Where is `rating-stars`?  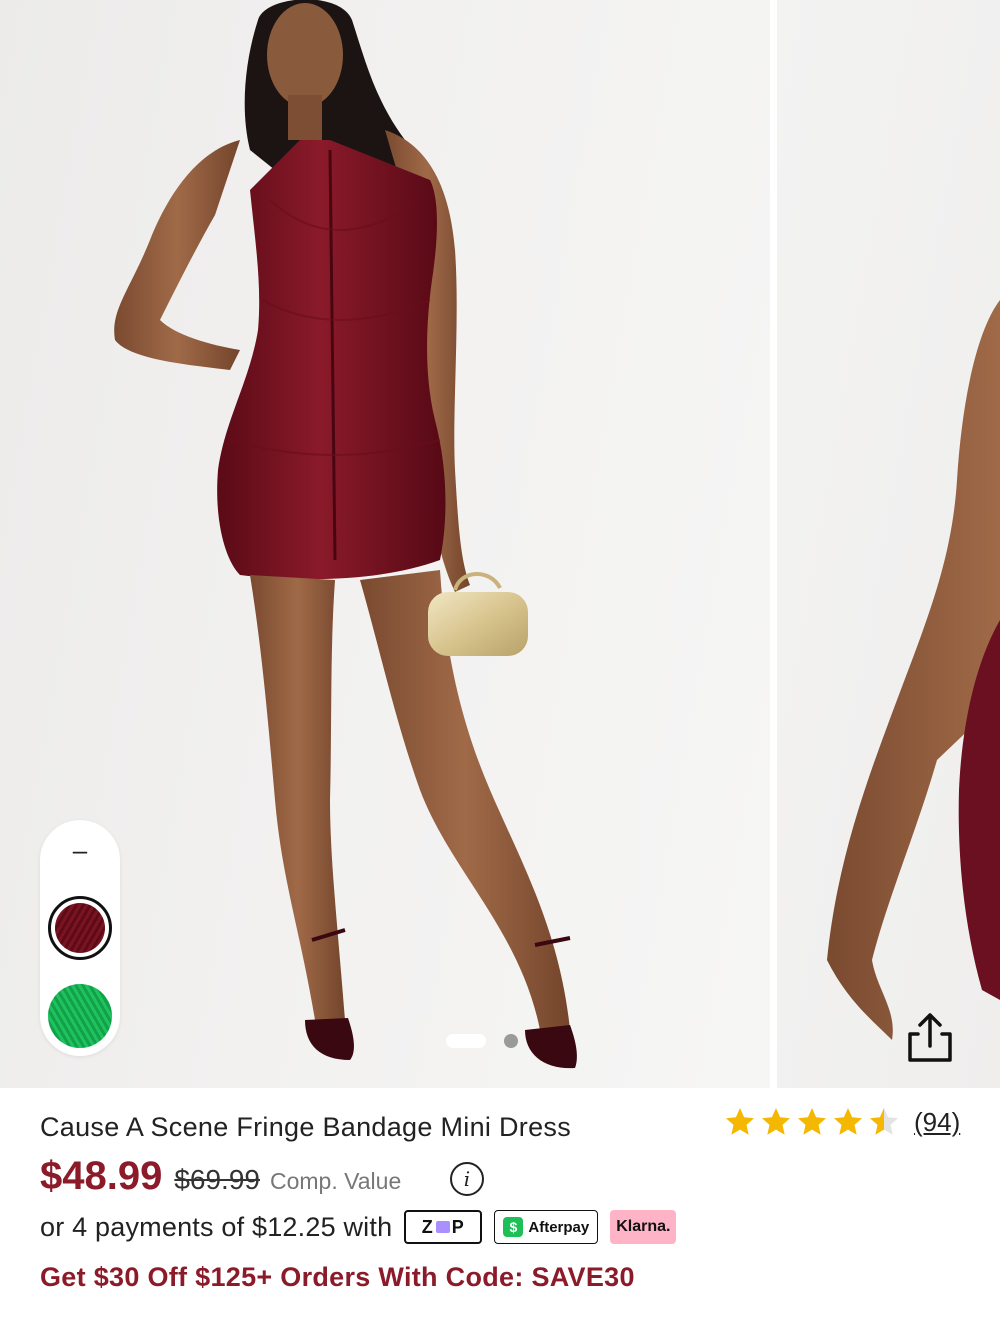 rating-stars is located at coordinates (812, 1122).